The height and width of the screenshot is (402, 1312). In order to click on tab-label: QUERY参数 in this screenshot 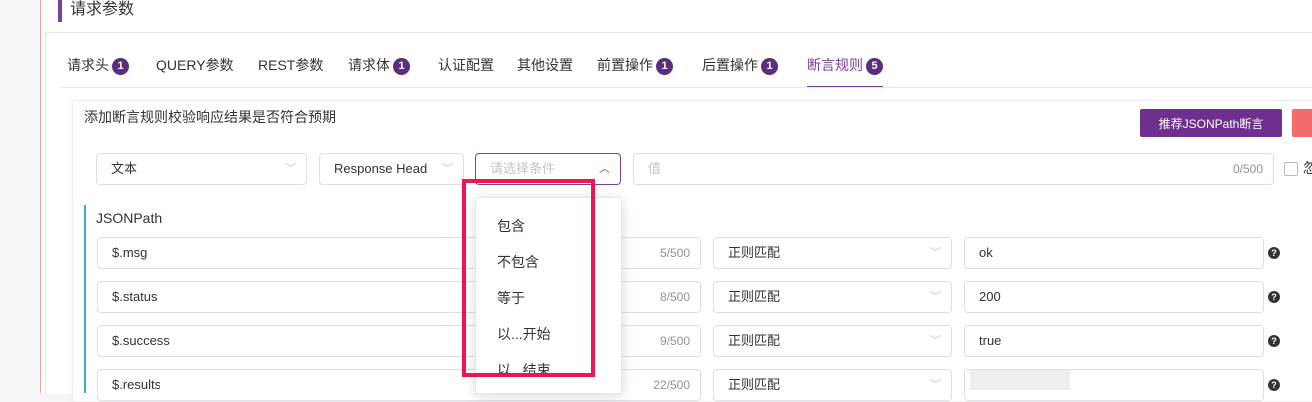, I will do `click(195, 65)`.